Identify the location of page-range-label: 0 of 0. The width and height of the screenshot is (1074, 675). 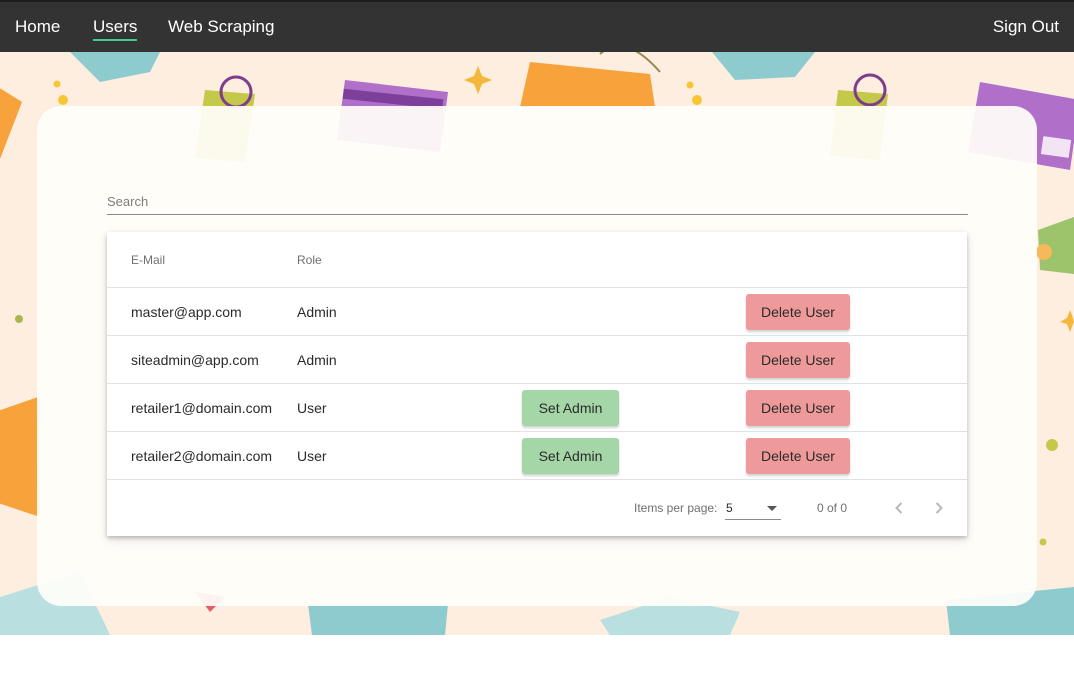
(832, 508).